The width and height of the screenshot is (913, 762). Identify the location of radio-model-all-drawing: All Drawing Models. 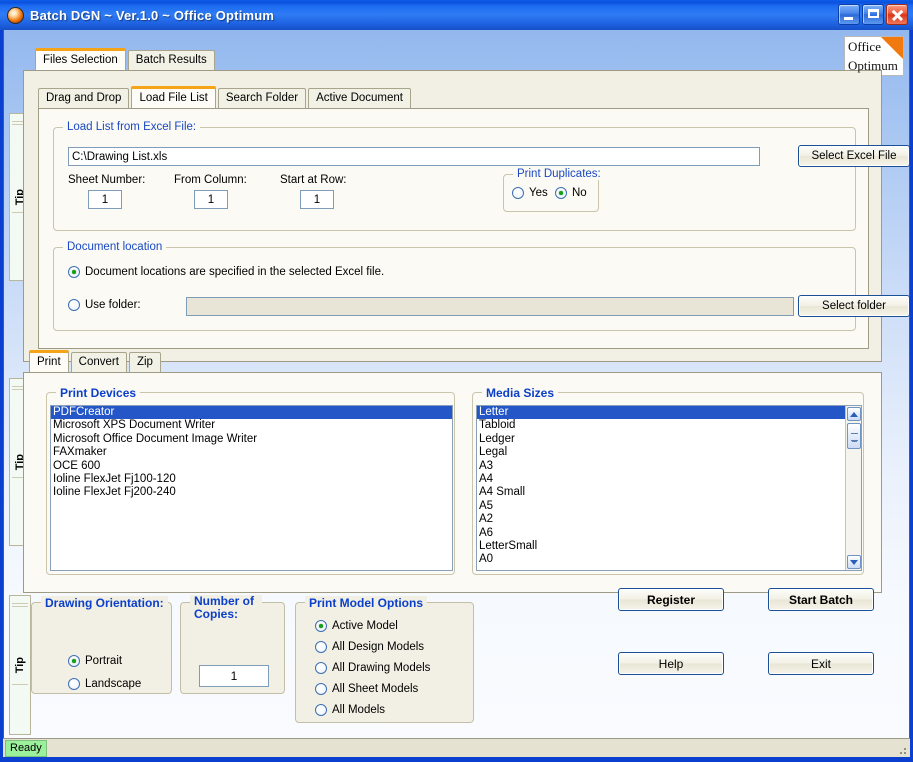
(372, 668).